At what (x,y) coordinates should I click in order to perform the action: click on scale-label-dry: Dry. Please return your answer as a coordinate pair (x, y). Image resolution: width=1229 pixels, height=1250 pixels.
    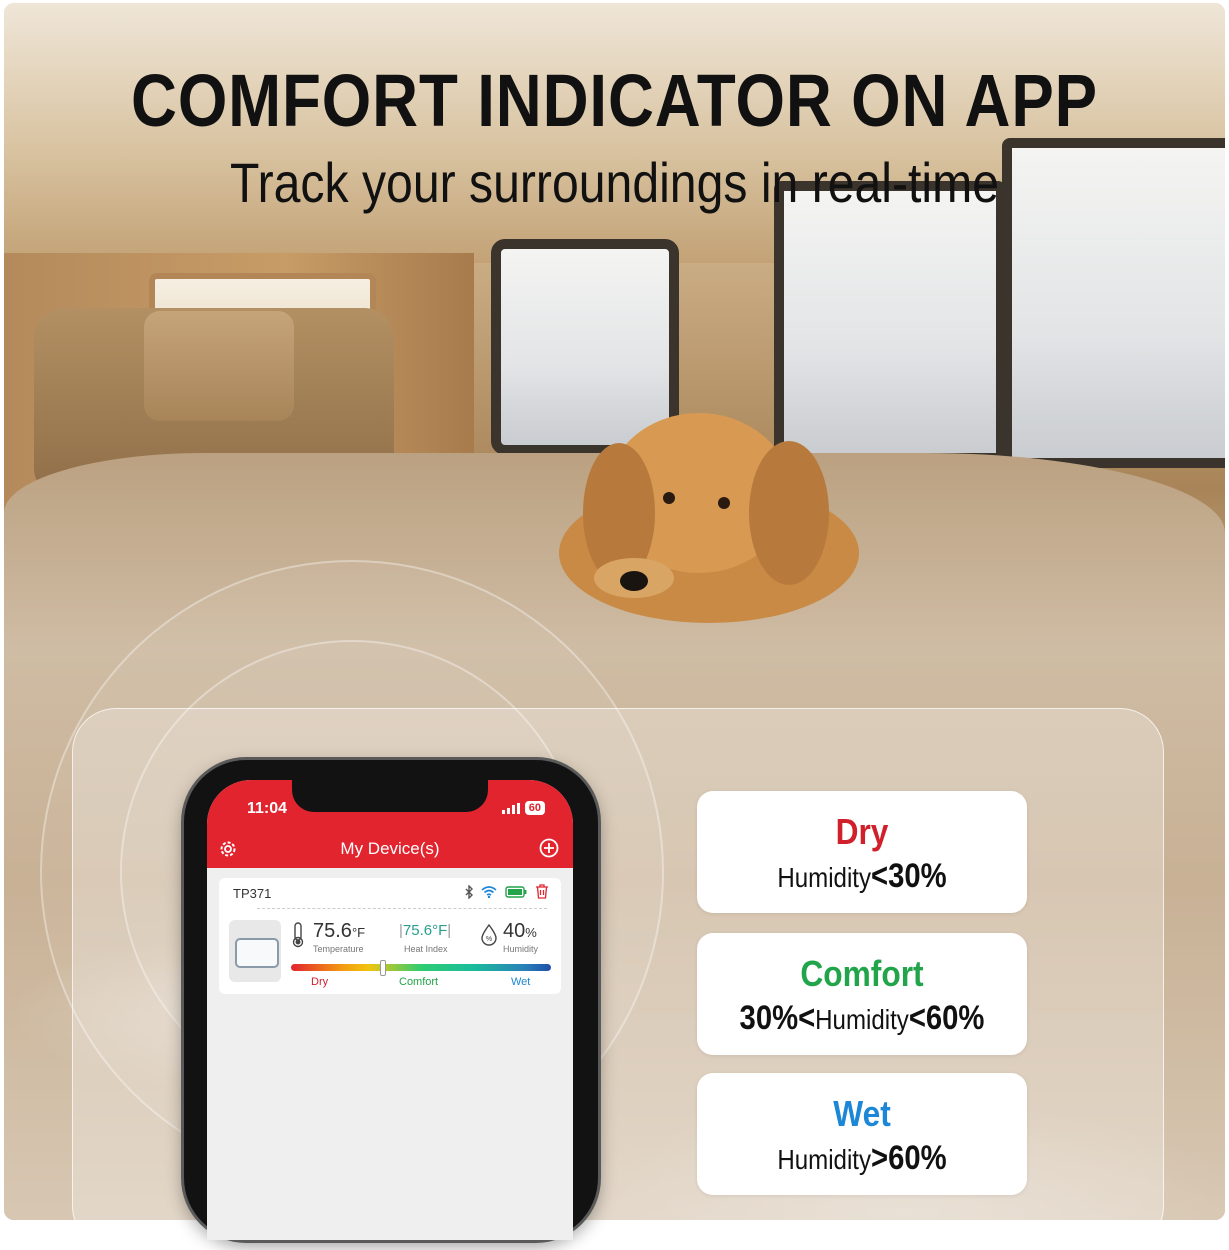
    Looking at the image, I should click on (320, 982).